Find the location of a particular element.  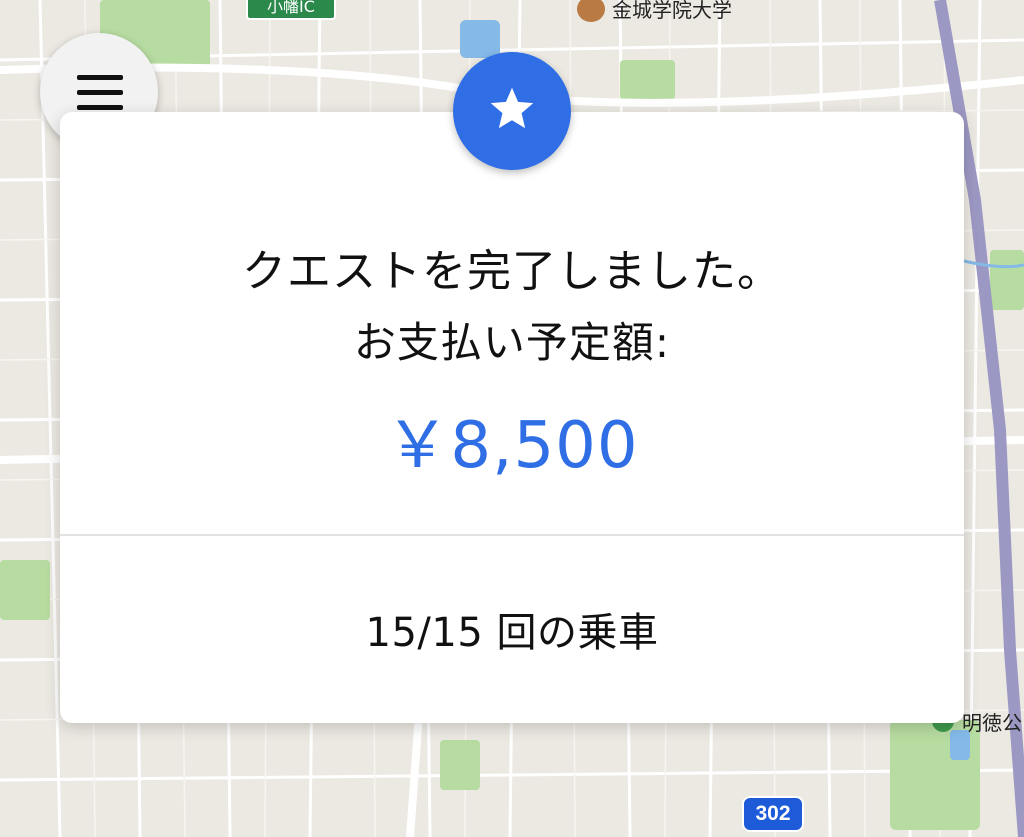

route-shield: 302 is located at coordinates (773, 814).